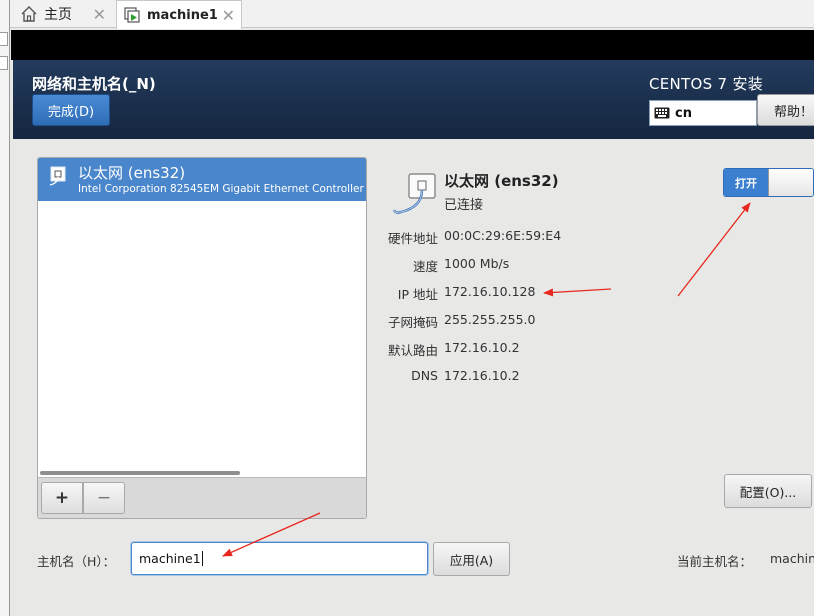  What do you see at coordinates (482, 375) in the screenshot?
I see `dns-value: 172.16.10.2` at bounding box center [482, 375].